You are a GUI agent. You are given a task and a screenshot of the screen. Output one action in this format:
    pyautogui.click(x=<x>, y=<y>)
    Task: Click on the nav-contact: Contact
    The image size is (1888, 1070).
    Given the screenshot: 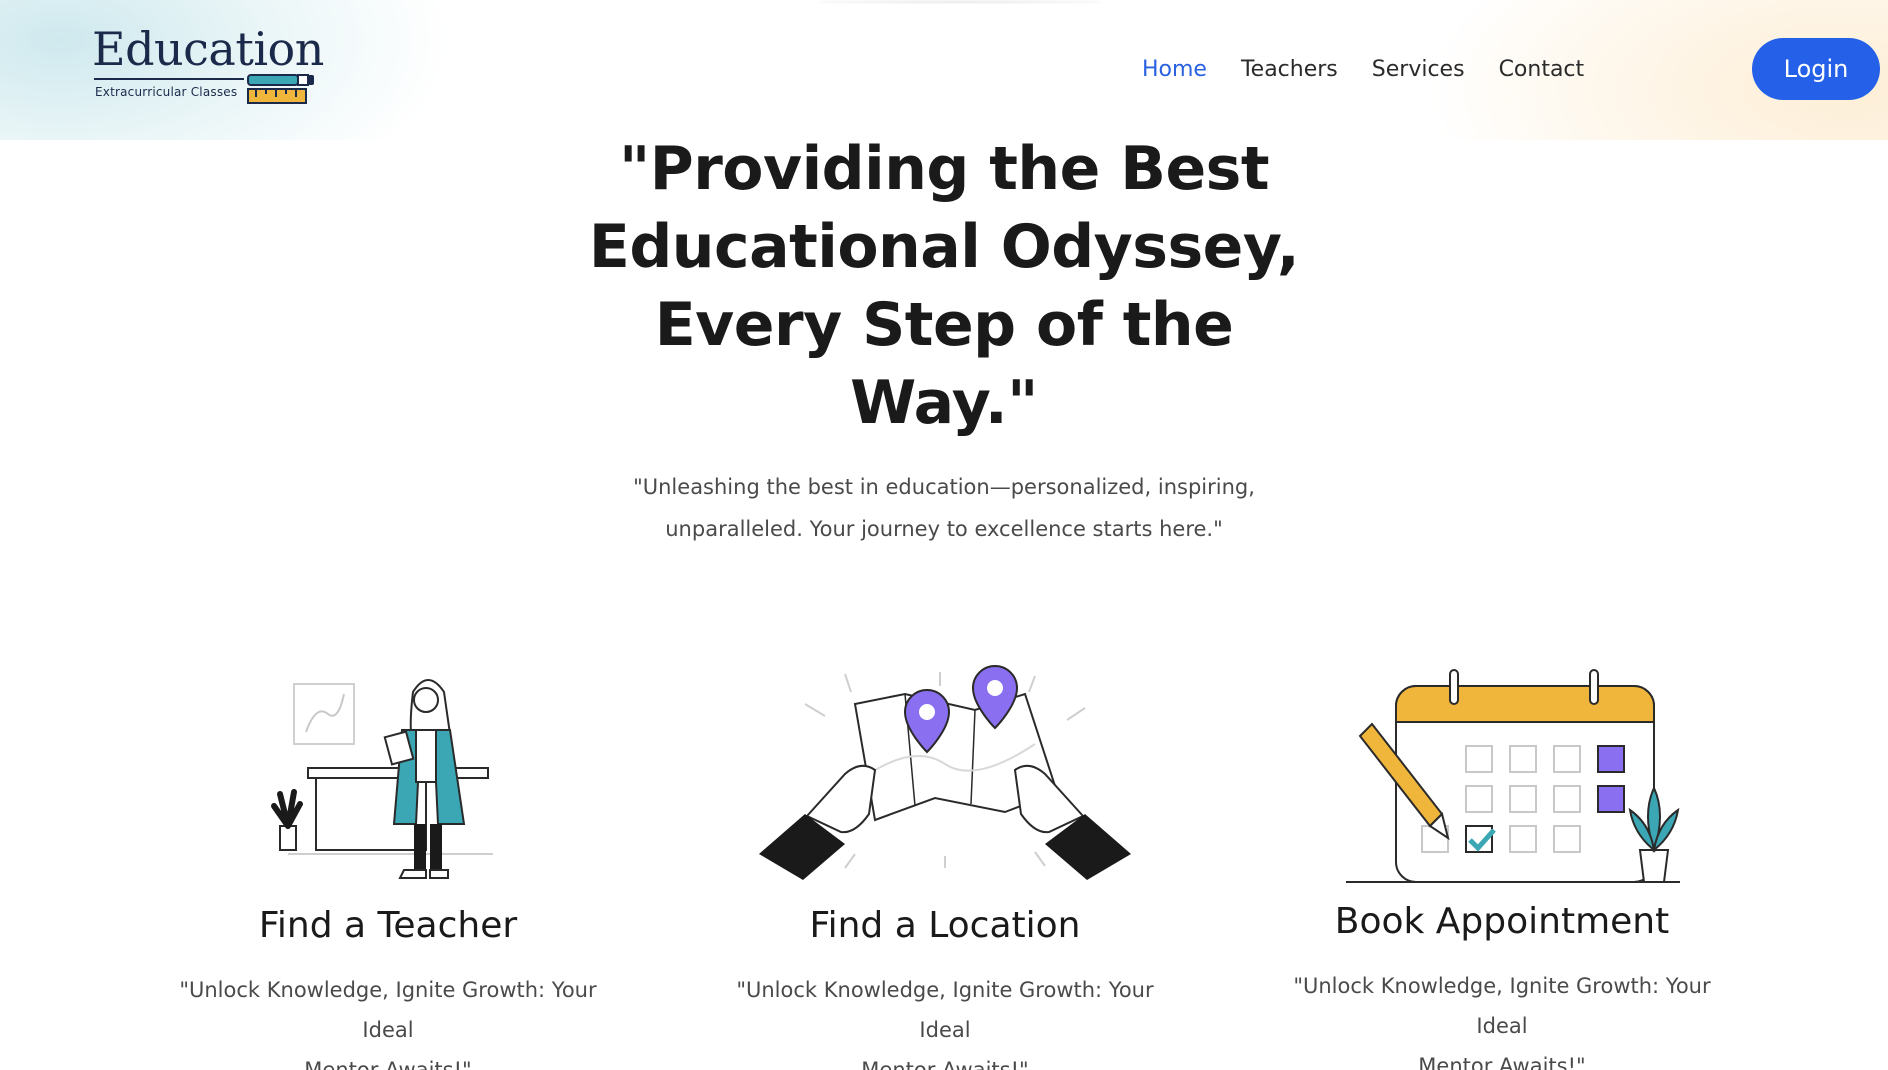 What is the action you would take?
    pyautogui.click(x=1542, y=70)
    